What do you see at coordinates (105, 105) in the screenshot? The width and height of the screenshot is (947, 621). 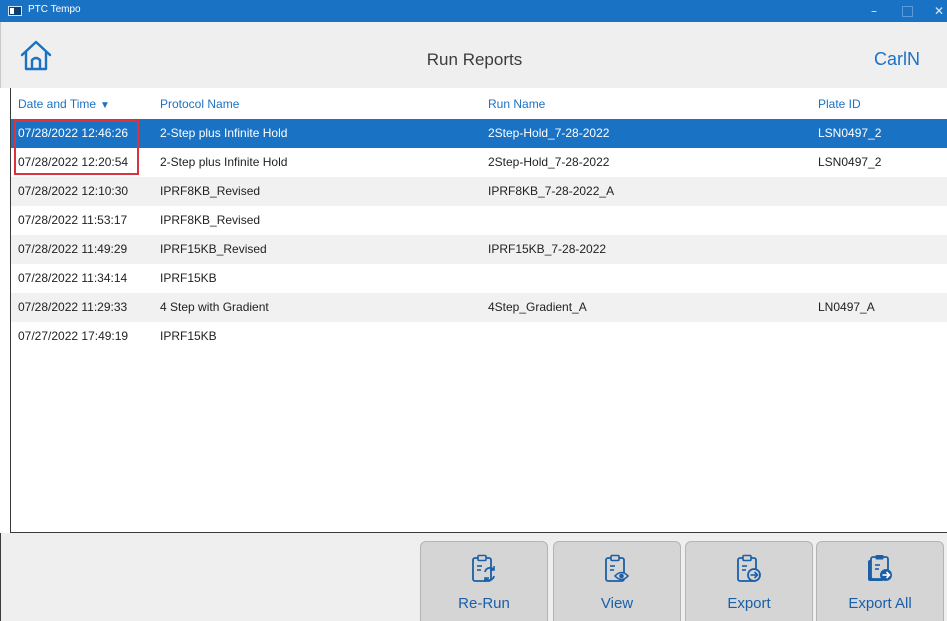 I see `sort-descending-icon: ▼` at bounding box center [105, 105].